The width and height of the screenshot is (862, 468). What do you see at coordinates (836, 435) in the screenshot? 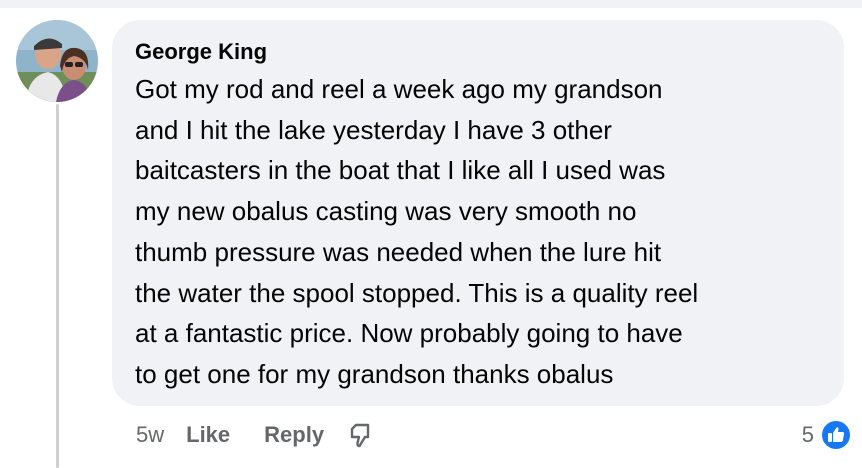
I see `like-reaction-icon` at bounding box center [836, 435].